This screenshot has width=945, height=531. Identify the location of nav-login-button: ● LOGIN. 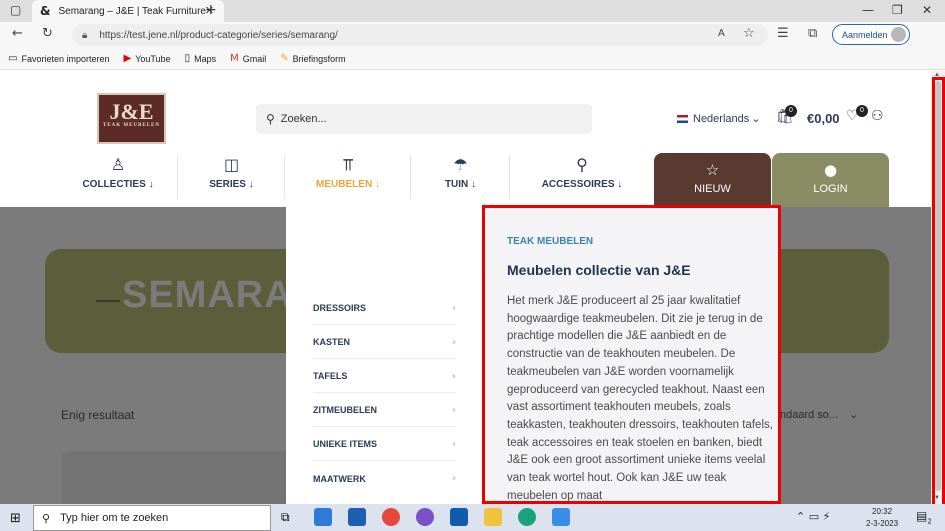
(830, 180).